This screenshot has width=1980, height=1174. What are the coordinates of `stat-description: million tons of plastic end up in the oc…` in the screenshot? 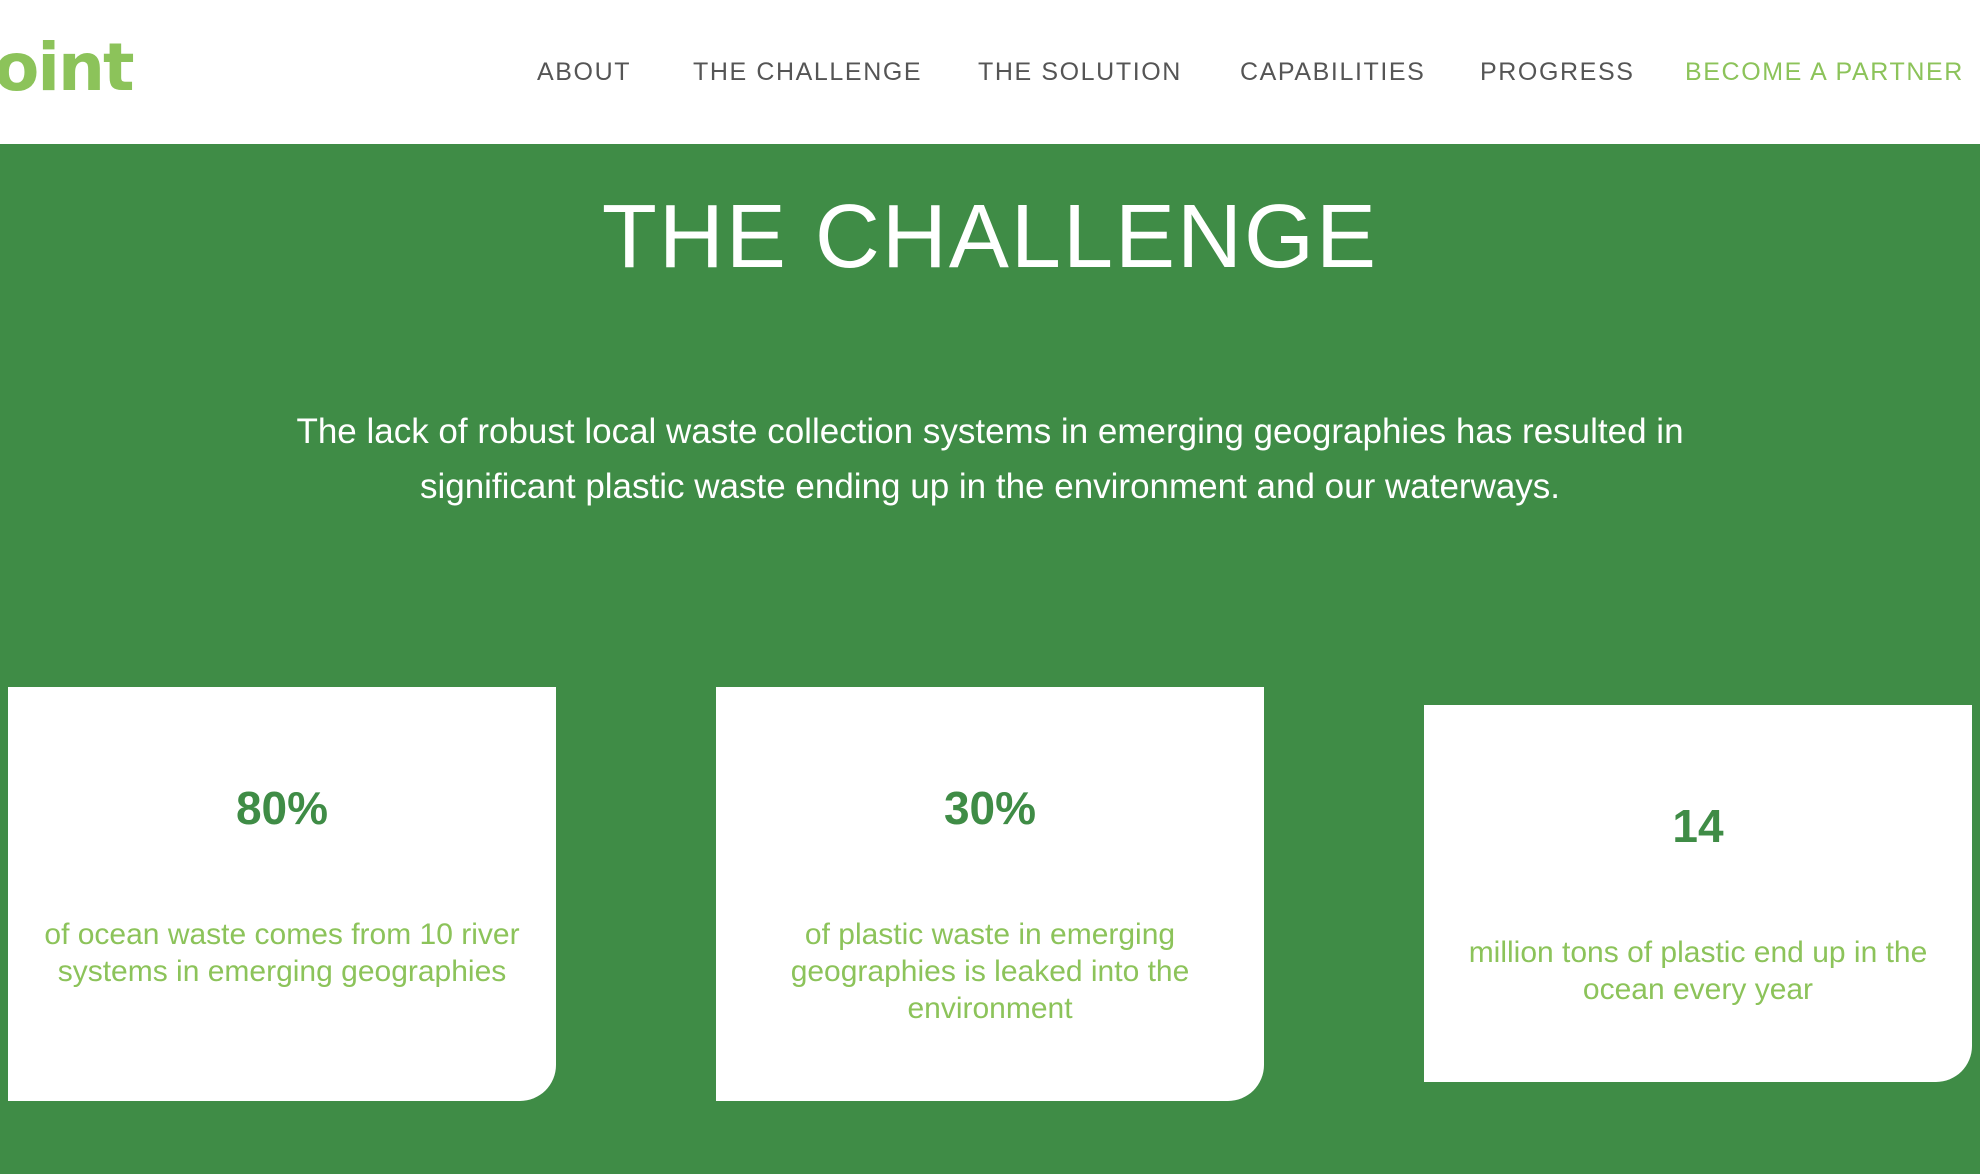 It's located at (1698, 971).